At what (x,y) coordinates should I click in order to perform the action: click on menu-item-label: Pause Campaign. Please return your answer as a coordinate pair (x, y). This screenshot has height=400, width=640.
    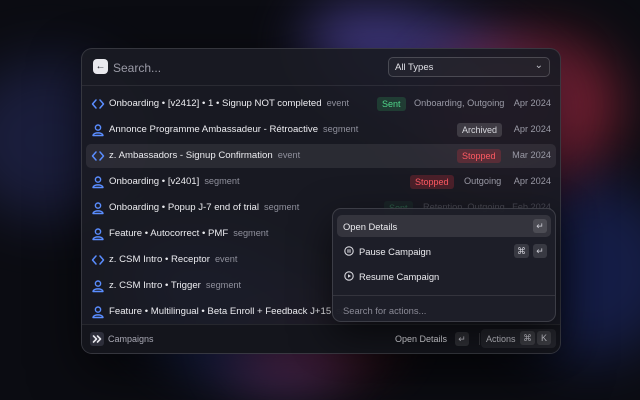
    Looking at the image, I should click on (395, 251).